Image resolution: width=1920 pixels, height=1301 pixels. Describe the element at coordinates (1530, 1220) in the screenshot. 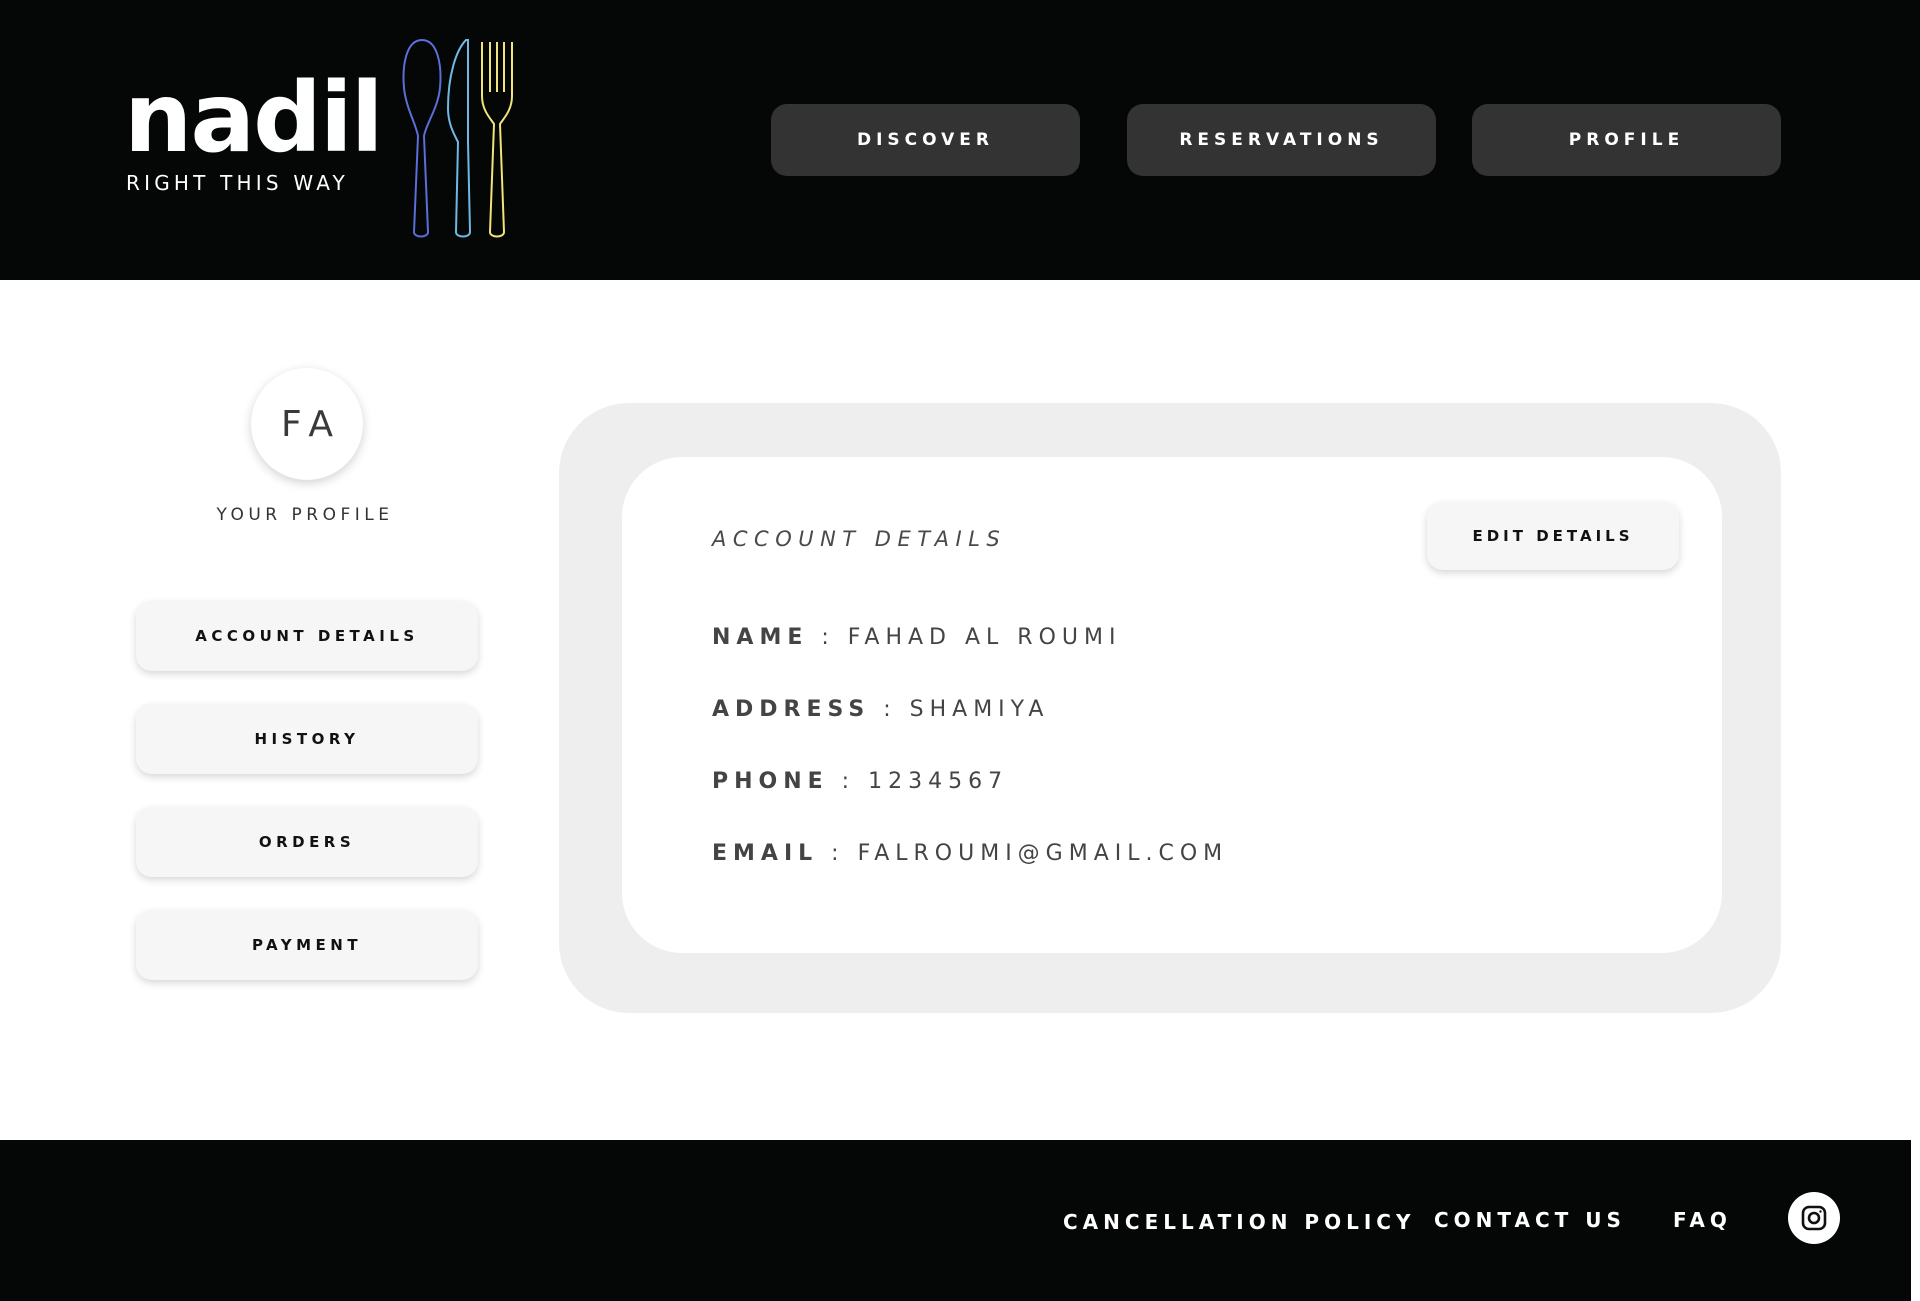

I see `contact-us-link: CONTACT US` at that location.